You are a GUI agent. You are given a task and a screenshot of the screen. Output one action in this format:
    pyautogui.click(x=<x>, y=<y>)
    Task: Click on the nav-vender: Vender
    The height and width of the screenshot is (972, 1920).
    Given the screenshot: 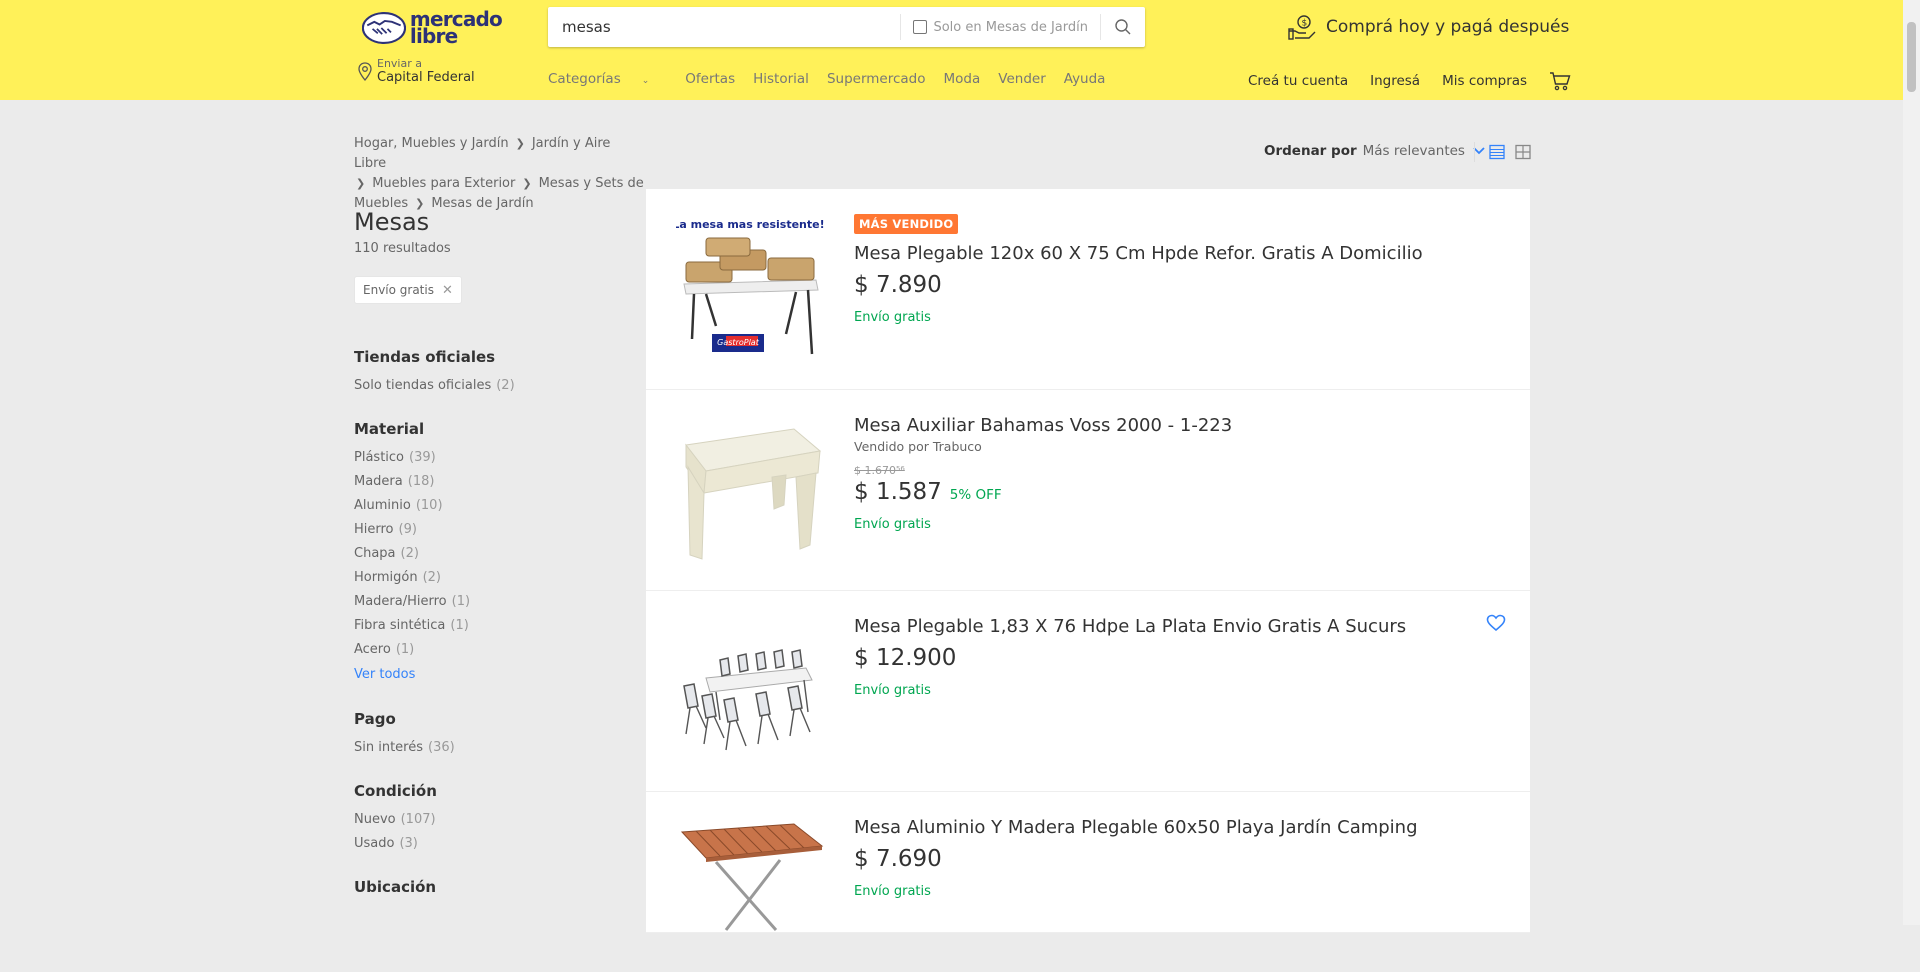 What is the action you would take?
    pyautogui.click(x=1021, y=79)
    